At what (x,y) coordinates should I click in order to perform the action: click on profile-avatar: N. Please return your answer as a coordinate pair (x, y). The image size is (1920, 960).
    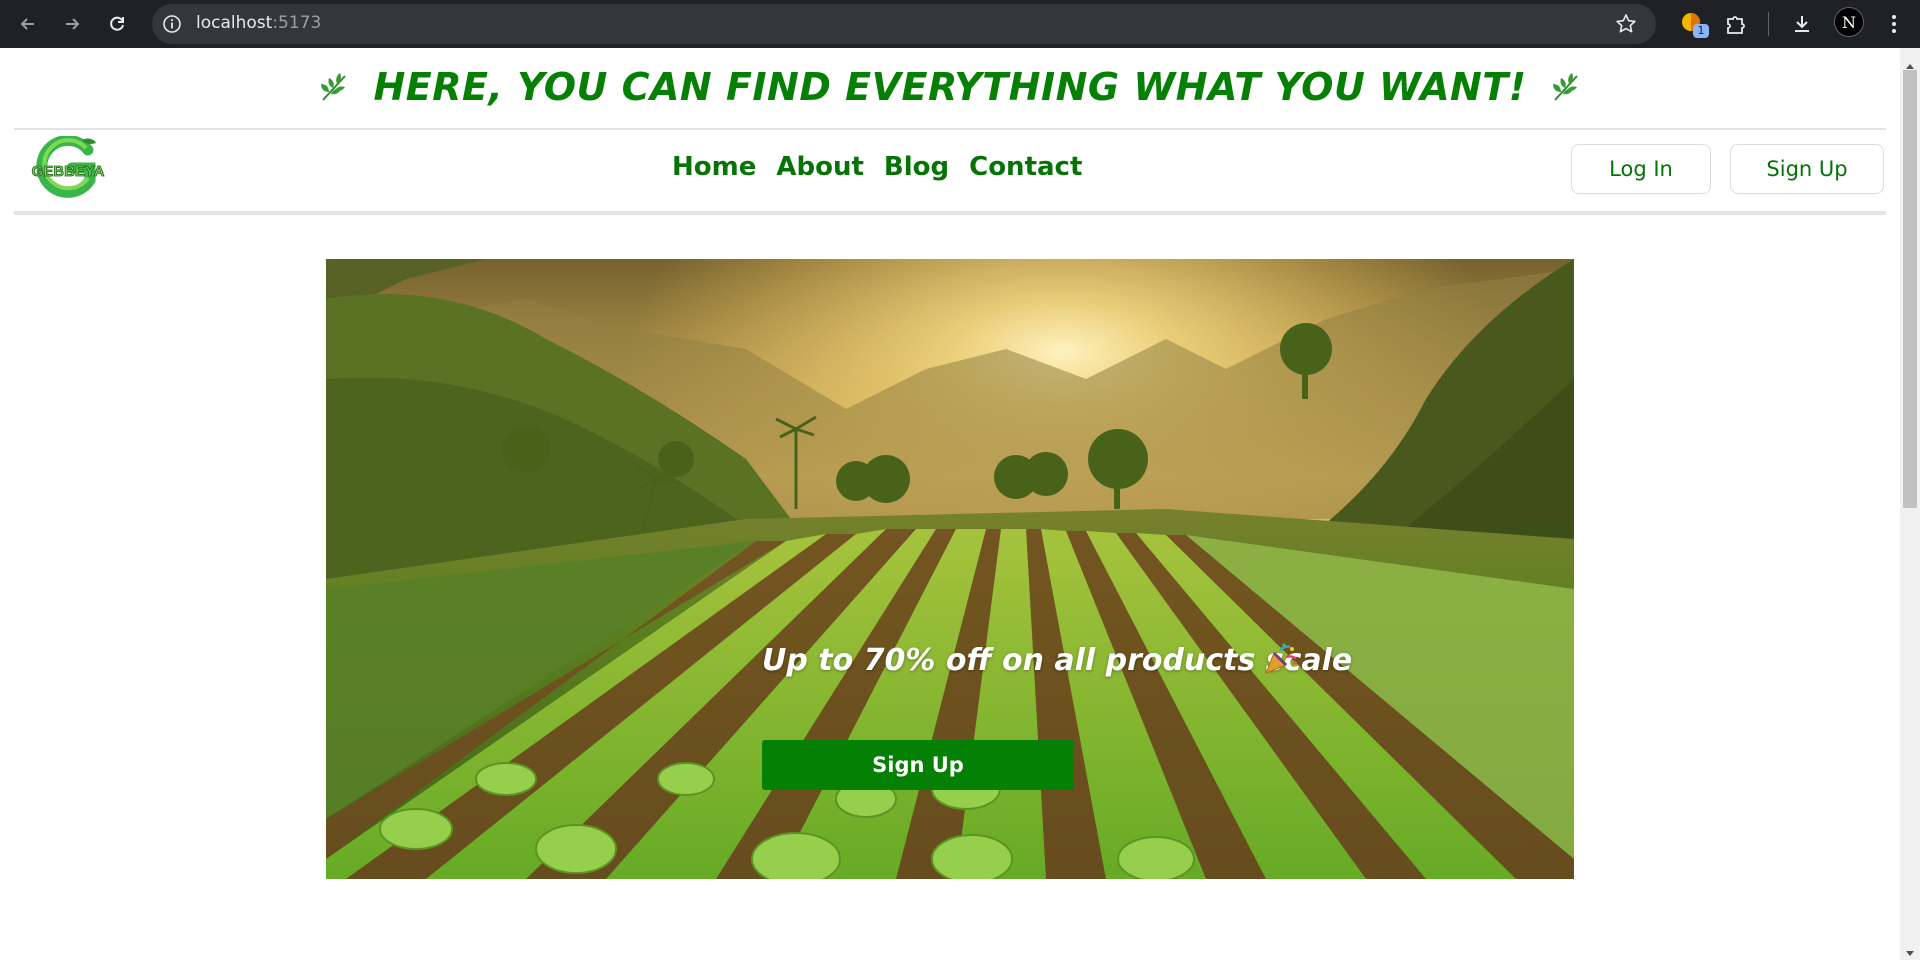
    Looking at the image, I should click on (1849, 22).